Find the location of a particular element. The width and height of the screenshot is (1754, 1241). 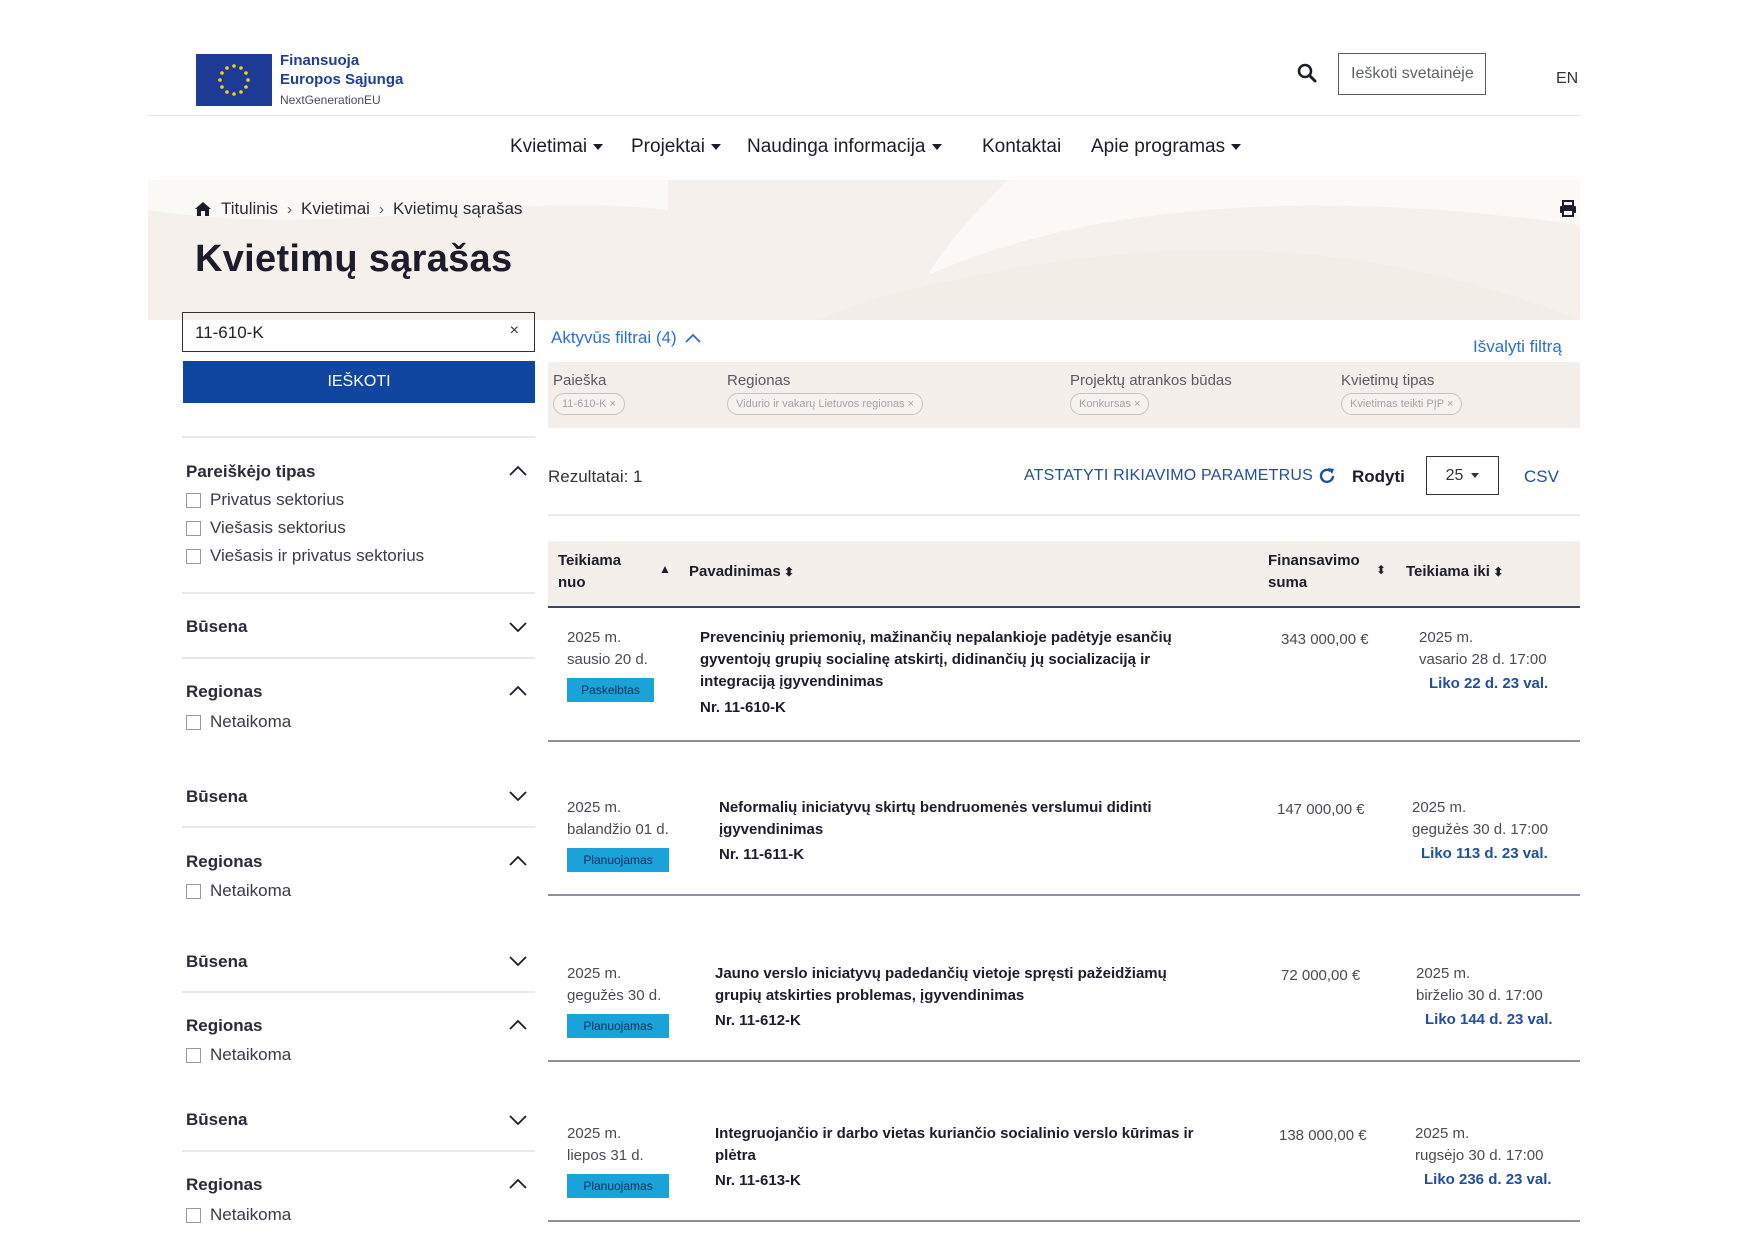

nav-naudinga-informacija: Naudinga informacija is located at coordinates (844, 147).